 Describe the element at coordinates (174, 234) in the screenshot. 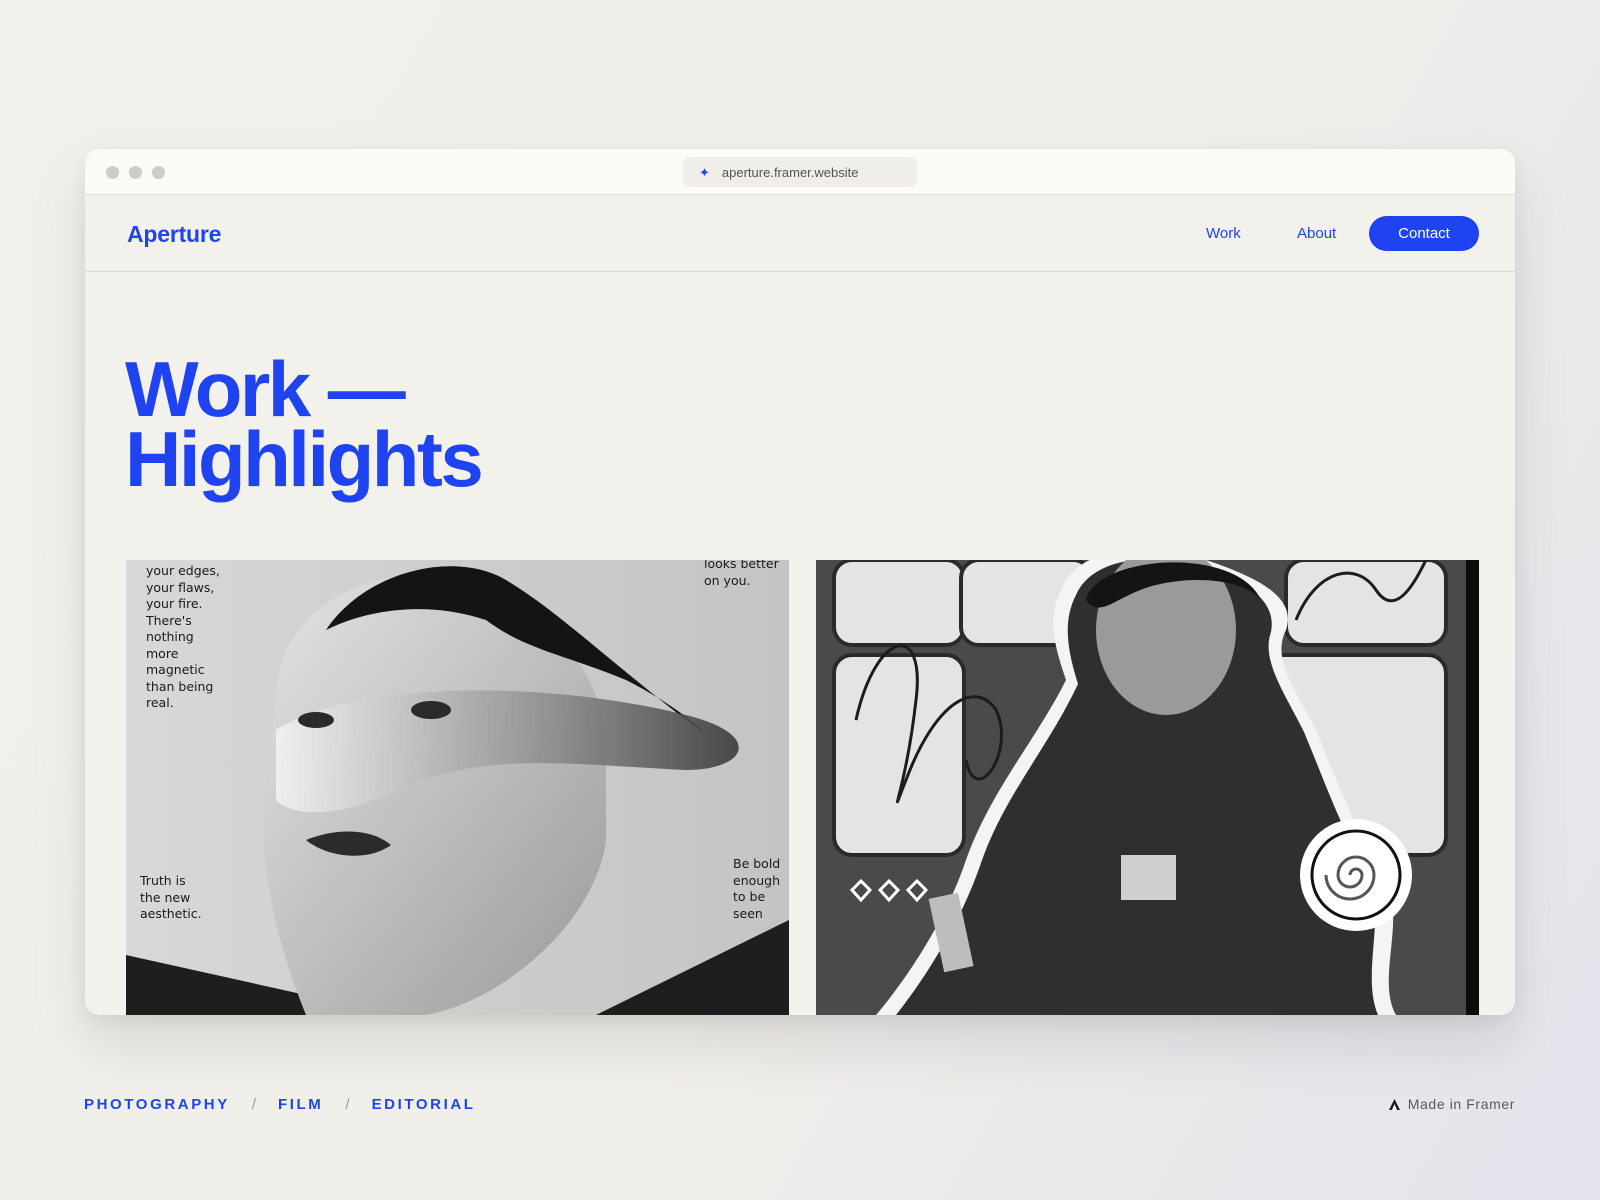

I see `site-logo: Aperture` at that location.